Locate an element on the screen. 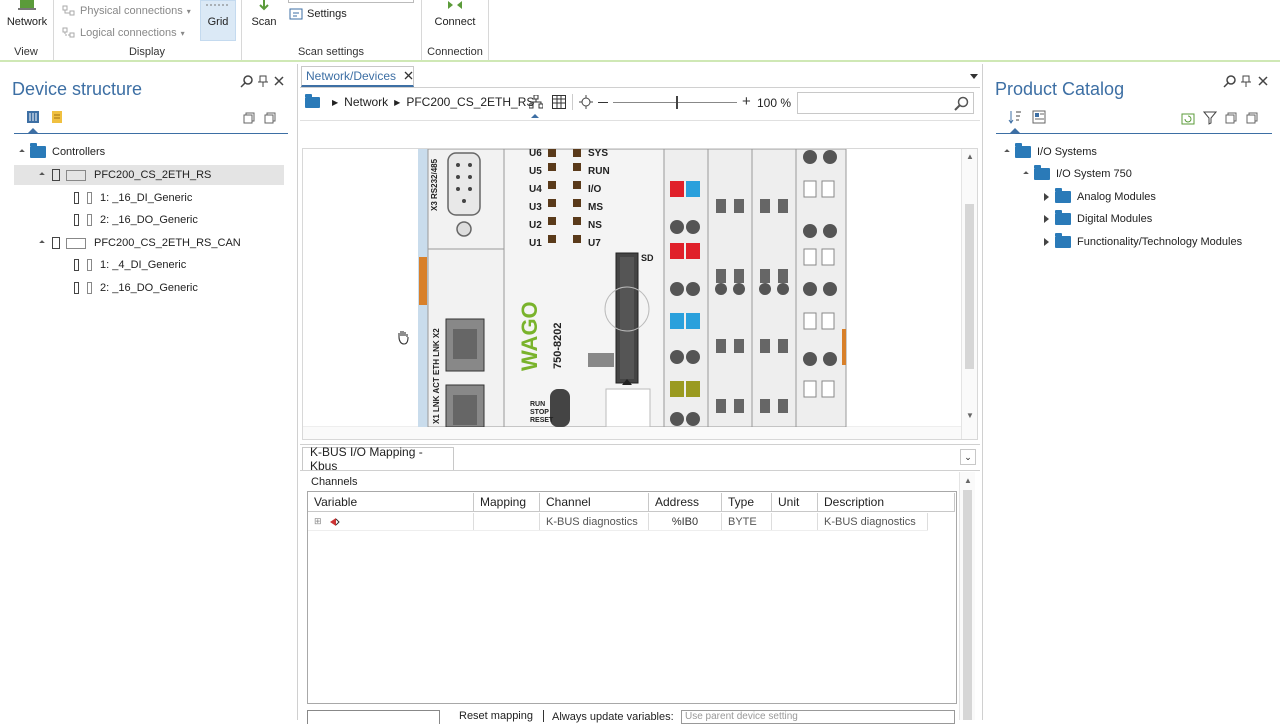 This screenshot has height=724, width=1280. connect-button: Connect is located at coordinates (455, 18).